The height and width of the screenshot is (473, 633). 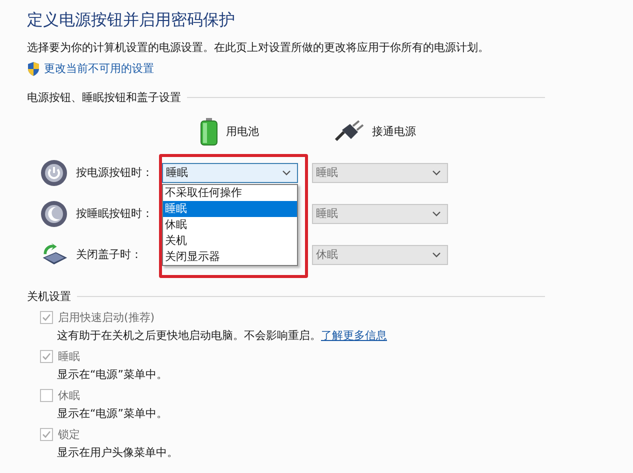 I want to click on dropdown-option: 关闭显示器, so click(x=230, y=256).